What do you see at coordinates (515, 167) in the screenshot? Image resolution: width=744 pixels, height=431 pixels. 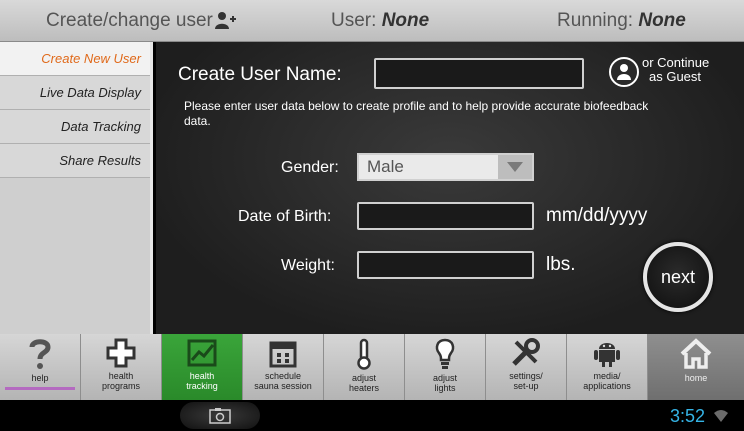 I see `chevron-down-icon` at bounding box center [515, 167].